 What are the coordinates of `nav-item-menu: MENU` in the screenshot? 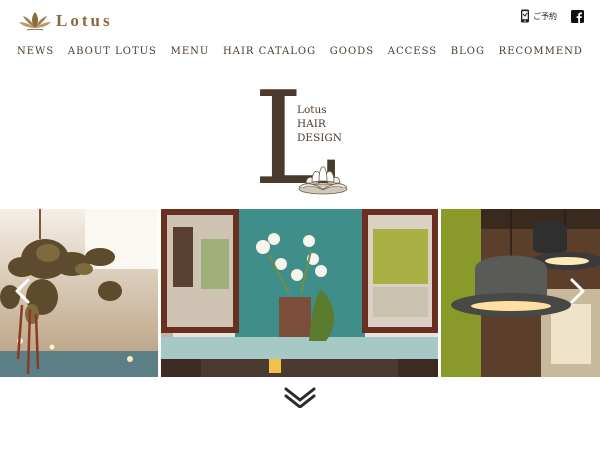 It's located at (190, 51).